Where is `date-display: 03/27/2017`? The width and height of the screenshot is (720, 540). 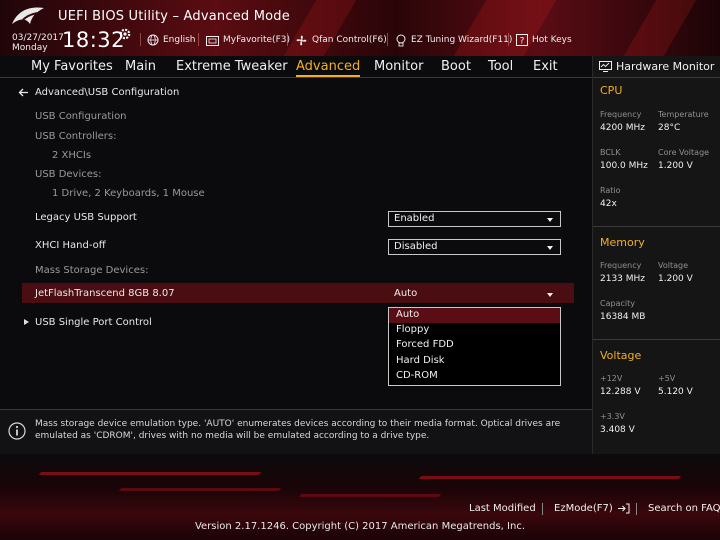
date-display: 03/27/2017 is located at coordinates (38, 38).